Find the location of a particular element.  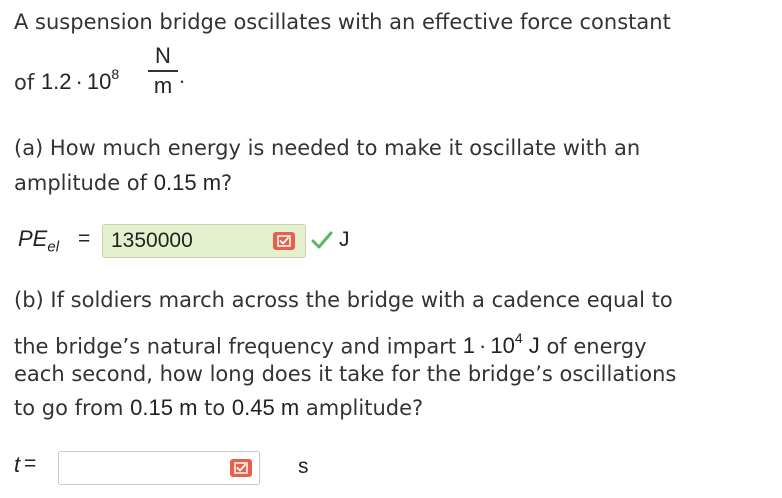

energy-base: 10 is located at coordinates (502, 346).